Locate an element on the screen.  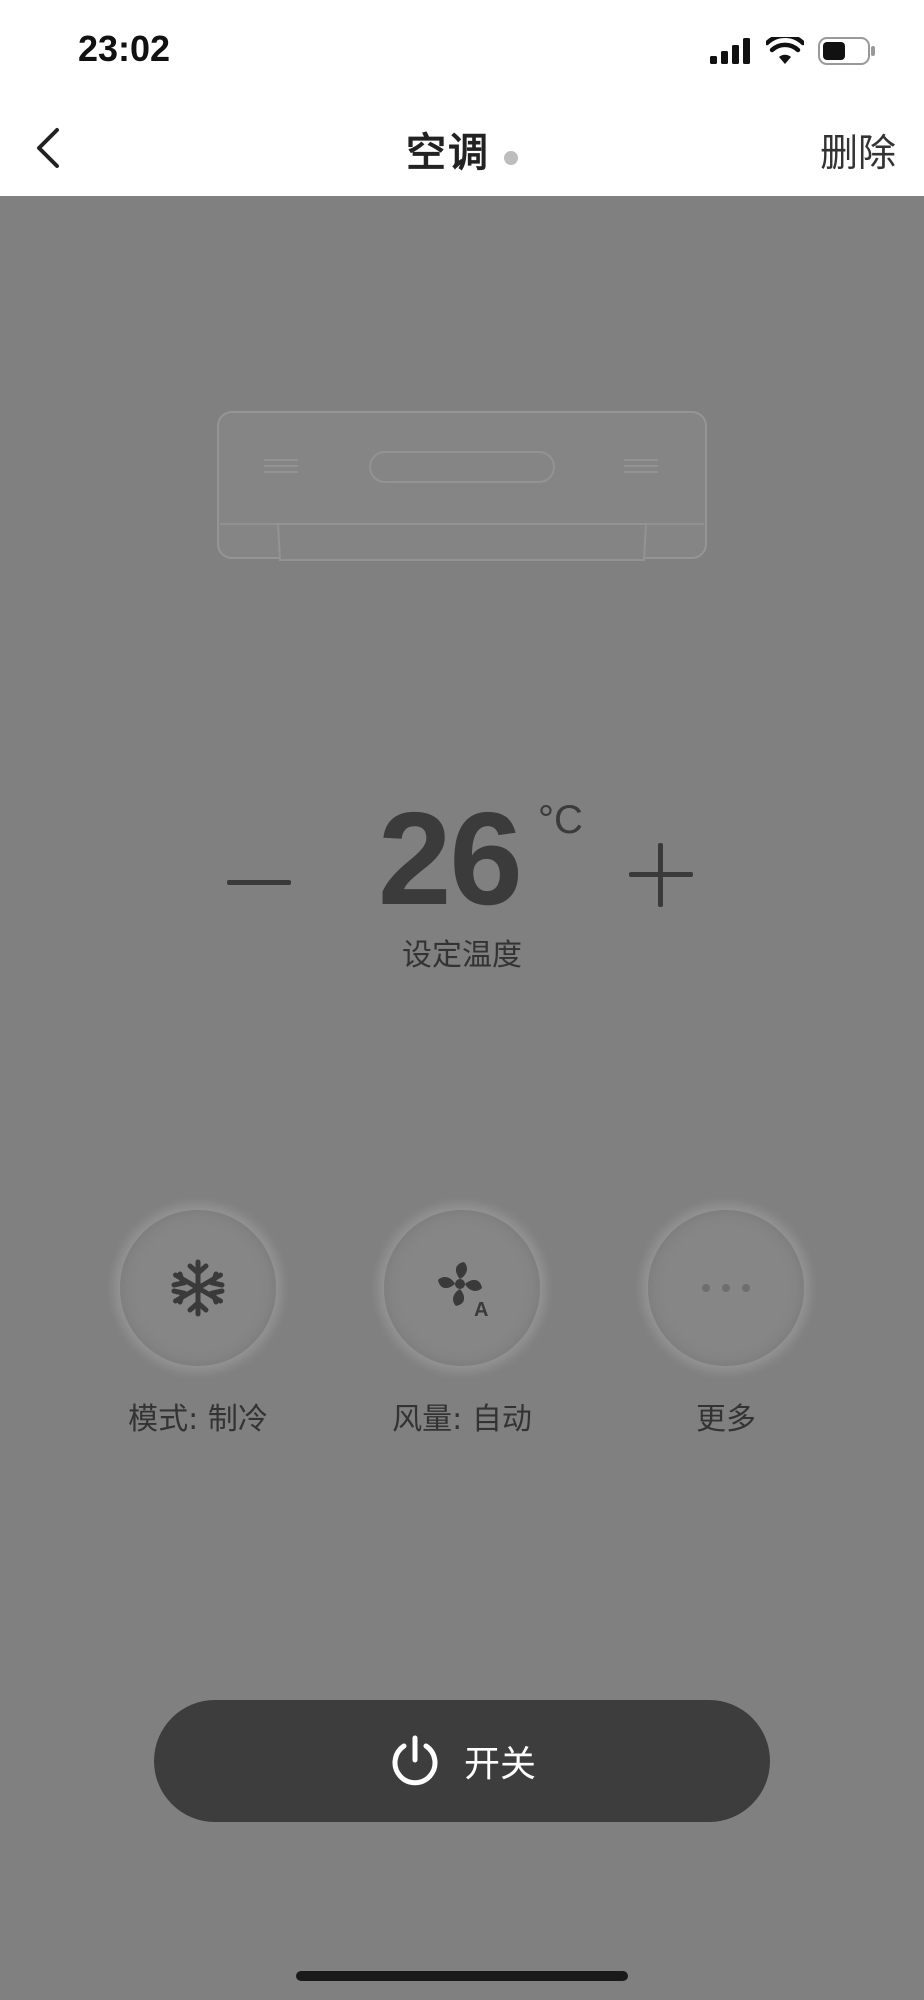
more-control: 更多 is located at coordinates (726, 1324).